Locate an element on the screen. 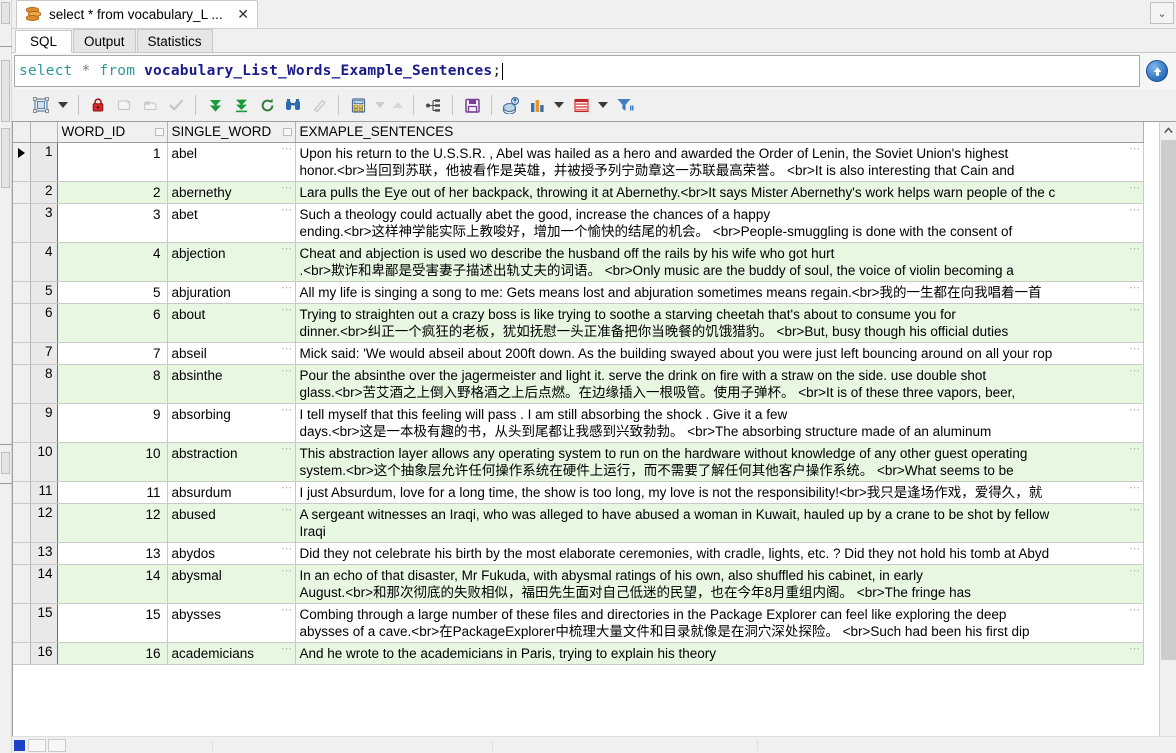  cell-word-id: 4 is located at coordinates (112, 262).